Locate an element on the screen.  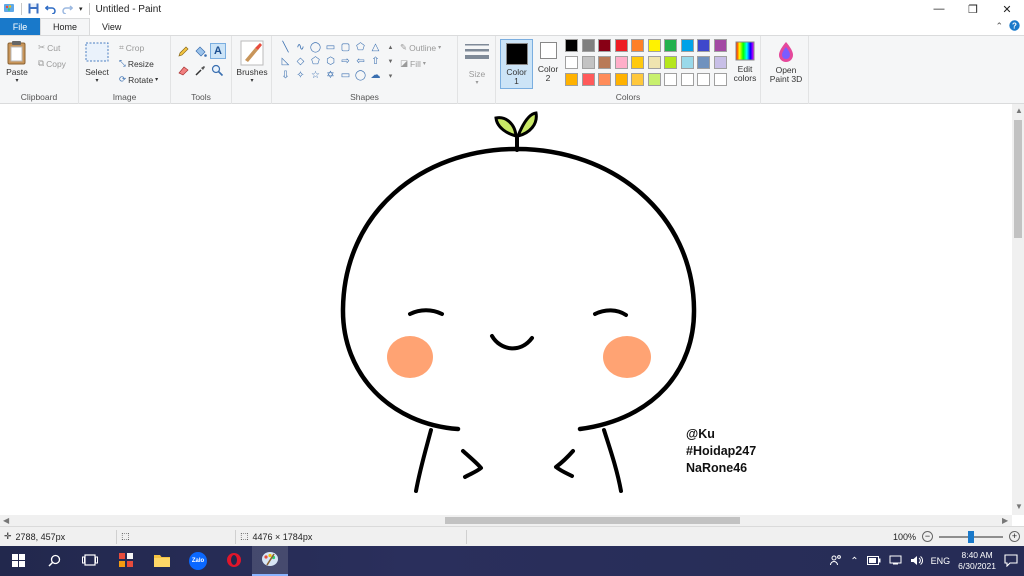
brushes-button: Brushes ▾ is located at coordinates (252, 63).